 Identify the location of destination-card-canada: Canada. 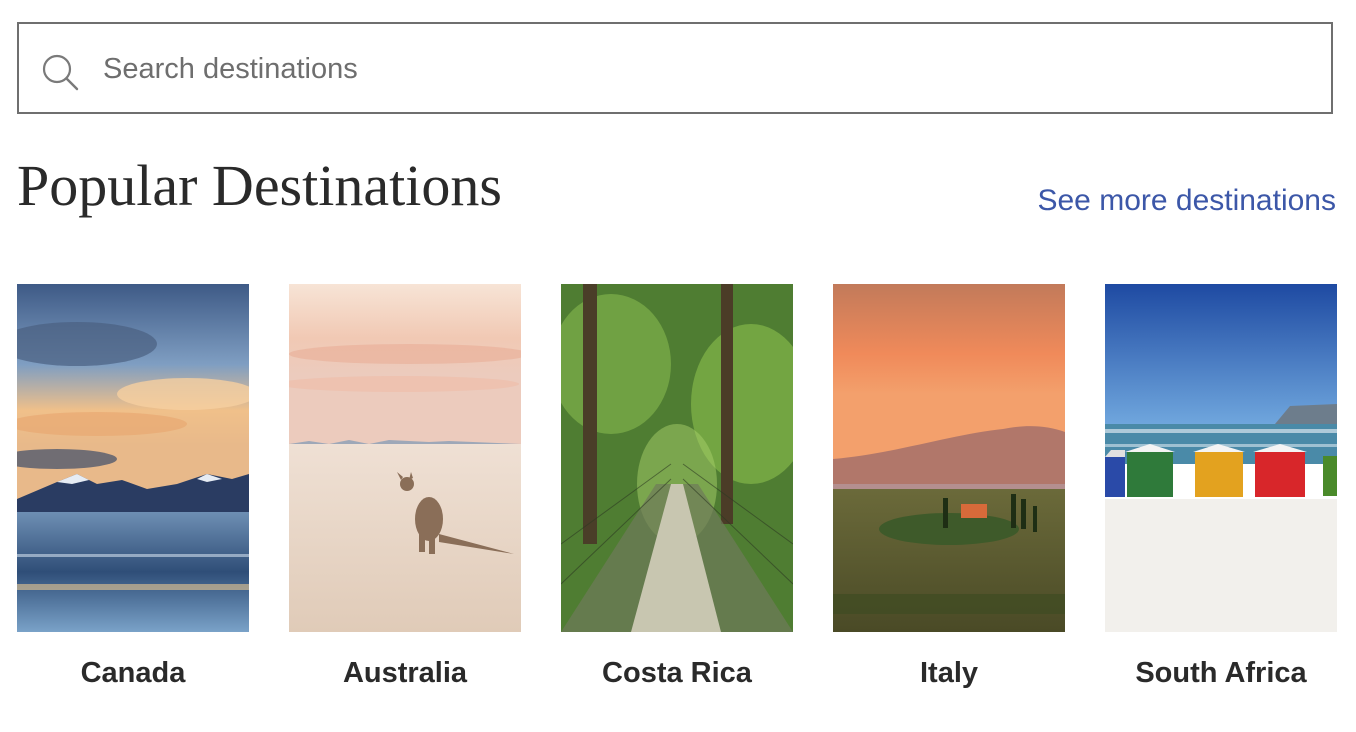
(133, 494).